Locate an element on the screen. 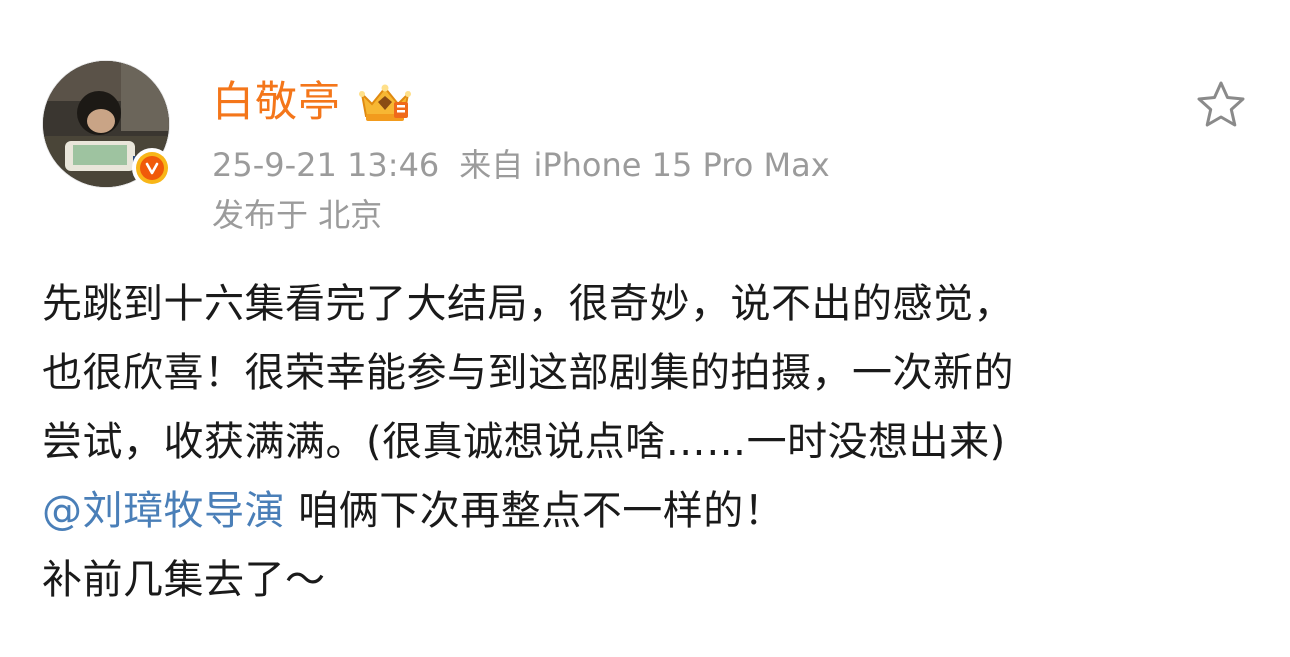  verified-v-icon is located at coordinates (152, 168).